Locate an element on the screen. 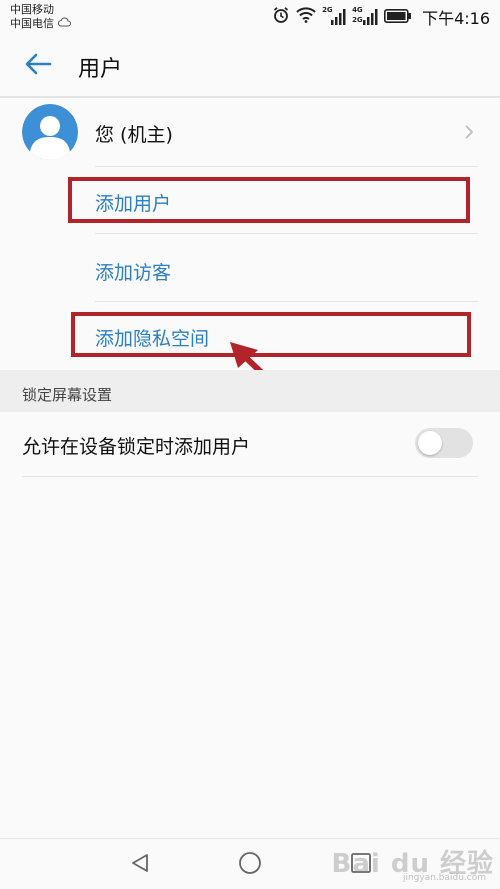  circle-home-icon is located at coordinates (250, 865).